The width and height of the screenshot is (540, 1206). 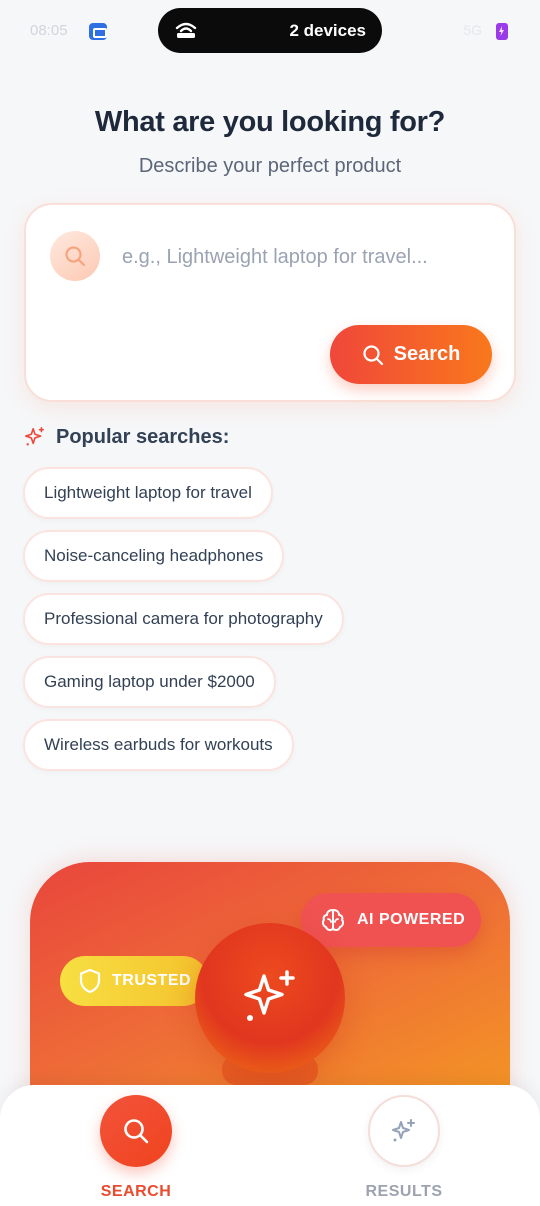 What do you see at coordinates (502, 31) in the screenshot?
I see `battery-charging-icon` at bounding box center [502, 31].